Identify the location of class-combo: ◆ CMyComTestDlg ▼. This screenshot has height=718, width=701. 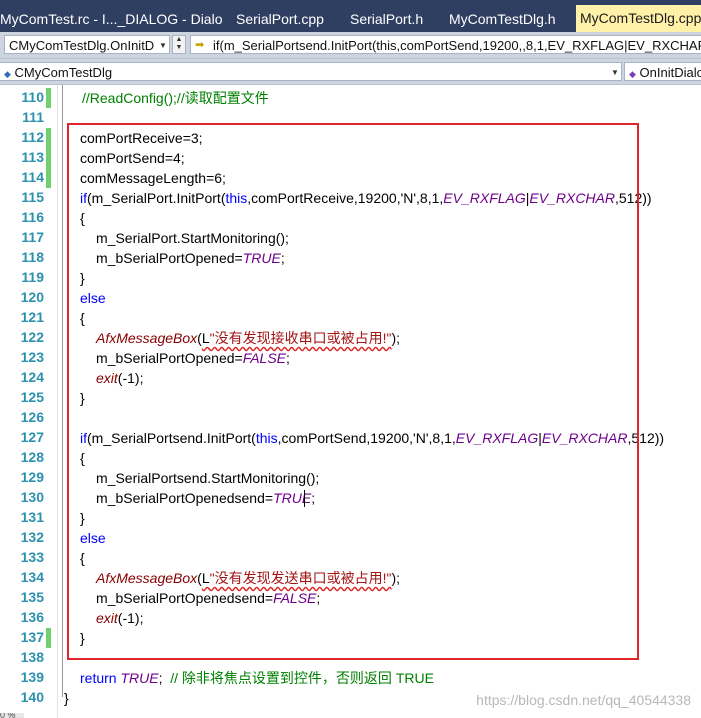
(311, 71).